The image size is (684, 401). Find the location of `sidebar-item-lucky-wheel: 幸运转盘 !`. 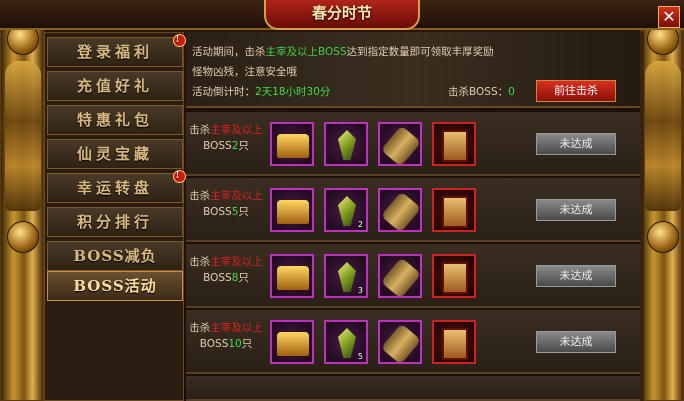

sidebar-item-lucky-wheel: 幸运转盘 ! is located at coordinates (116, 186).